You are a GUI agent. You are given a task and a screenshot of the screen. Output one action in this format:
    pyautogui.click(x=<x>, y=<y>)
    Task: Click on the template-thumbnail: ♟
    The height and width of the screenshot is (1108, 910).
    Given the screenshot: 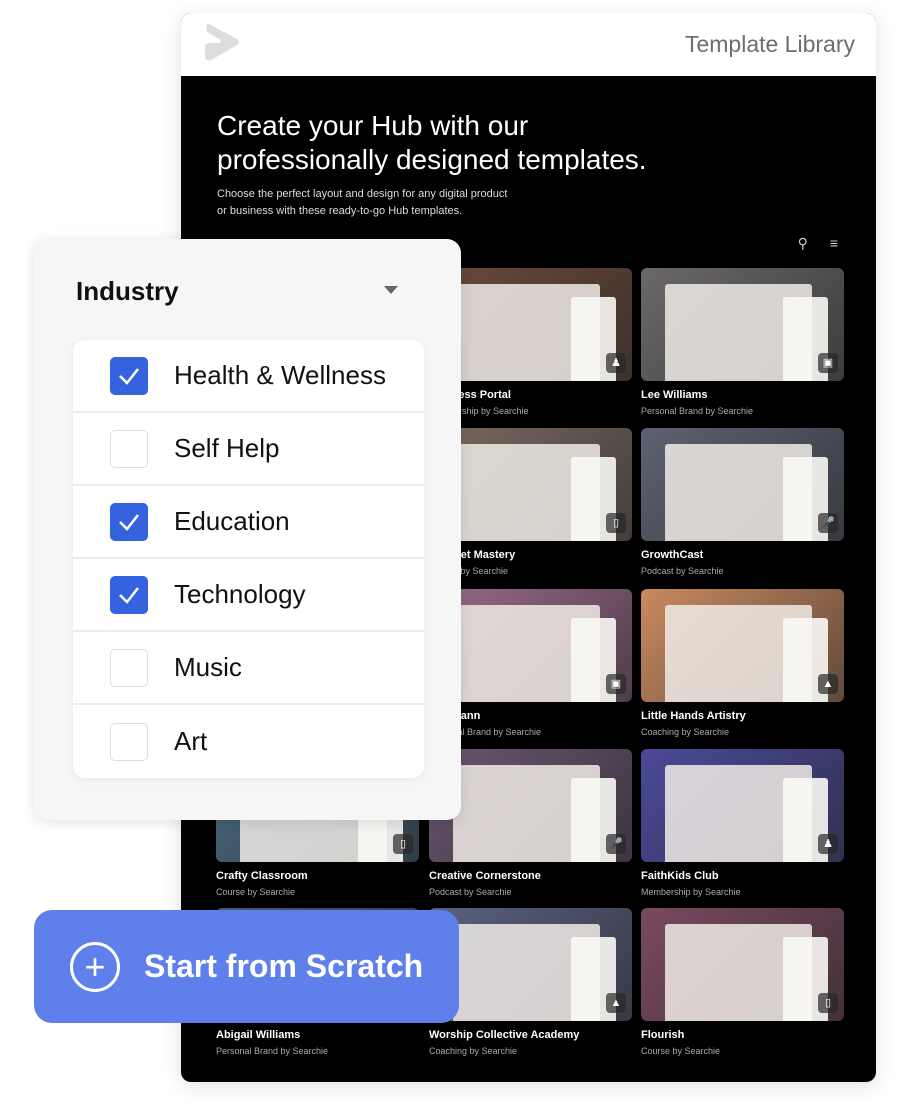 What is the action you would take?
    pyautogui.click(x=742, y=805)
    